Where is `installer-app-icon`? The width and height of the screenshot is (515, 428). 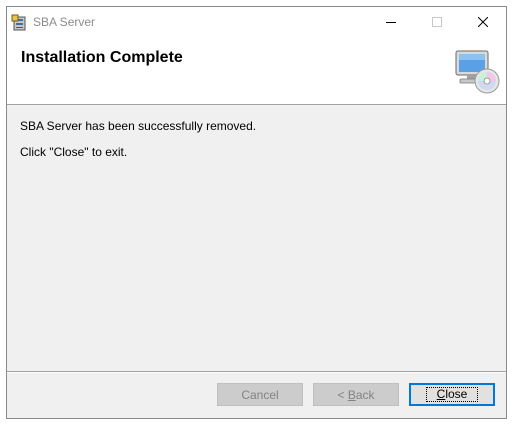
installer-app-icon is located at coordinates (18, 22).